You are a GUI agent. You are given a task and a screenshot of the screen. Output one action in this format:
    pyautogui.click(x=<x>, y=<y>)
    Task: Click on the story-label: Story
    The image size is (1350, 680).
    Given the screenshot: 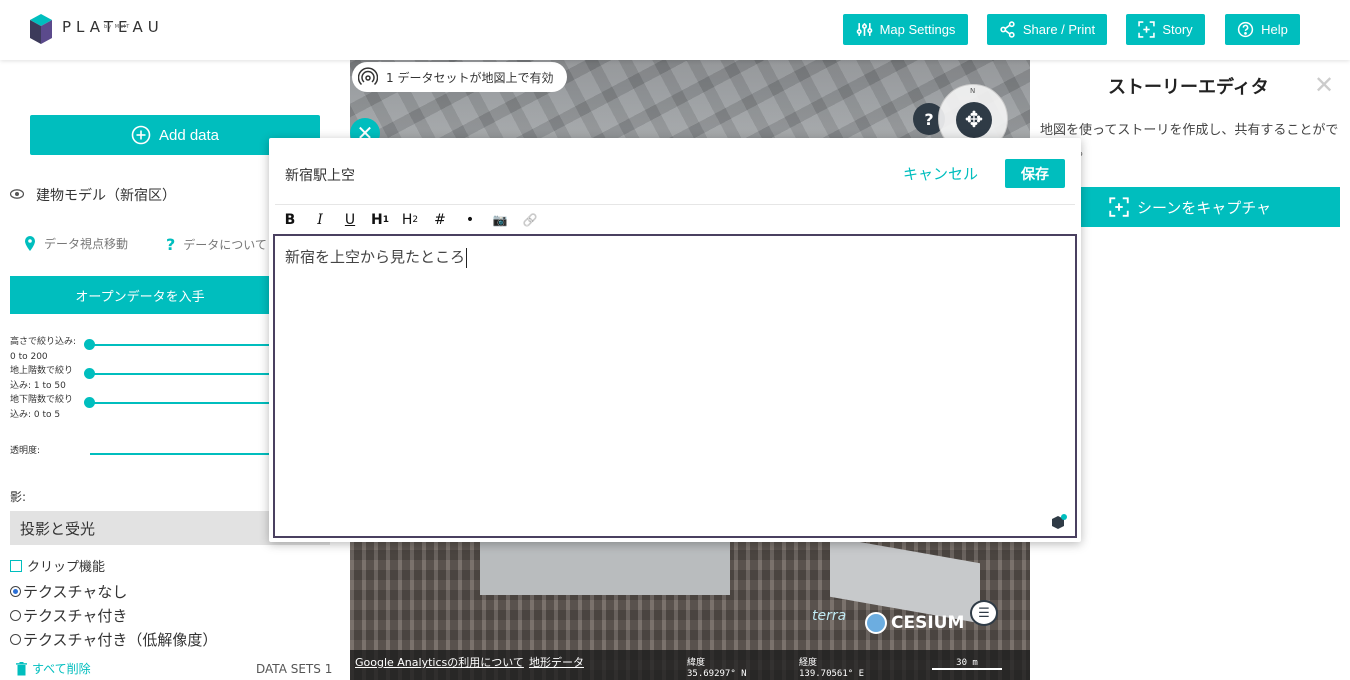 What is the action you would take?
    pyautogui.click(x=1177, y=29)
    